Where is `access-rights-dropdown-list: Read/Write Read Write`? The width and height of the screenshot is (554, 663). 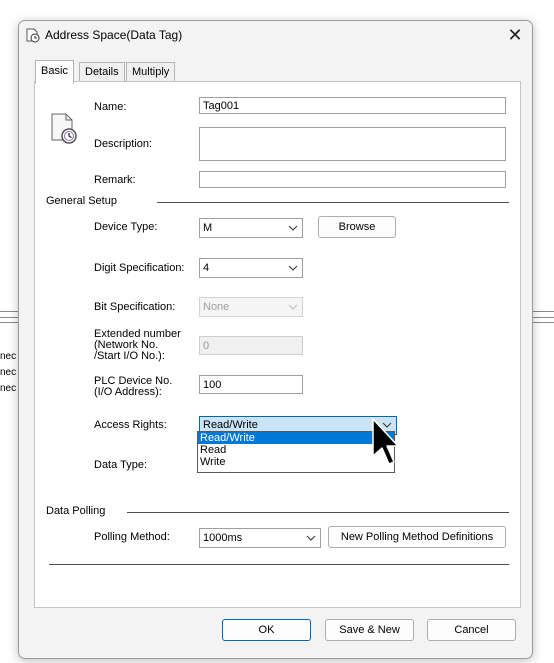
access-rights-dropdown-list: Read/Write Read Write is located at coordinates (296, 452).